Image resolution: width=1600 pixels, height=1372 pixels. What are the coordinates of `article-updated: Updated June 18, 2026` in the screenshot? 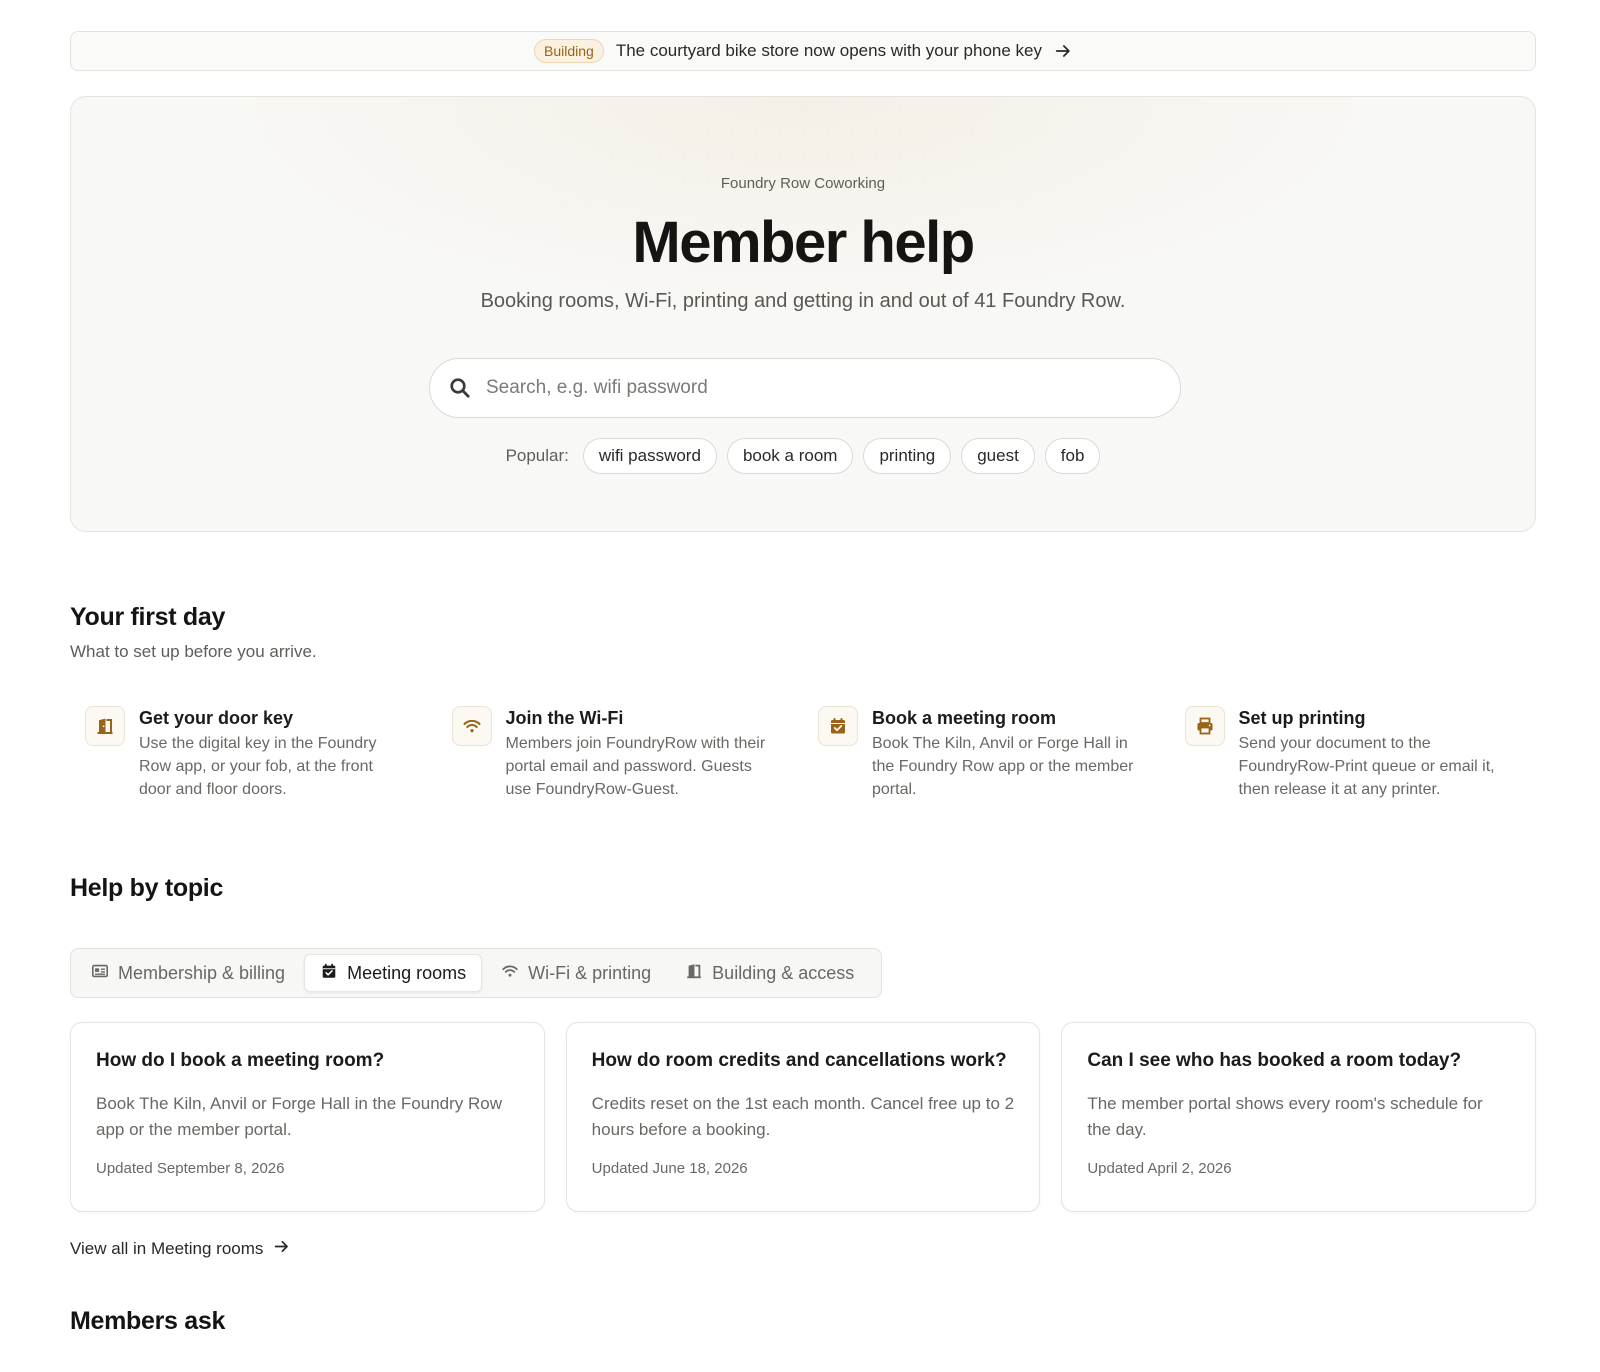 It's located at (669, 1168).